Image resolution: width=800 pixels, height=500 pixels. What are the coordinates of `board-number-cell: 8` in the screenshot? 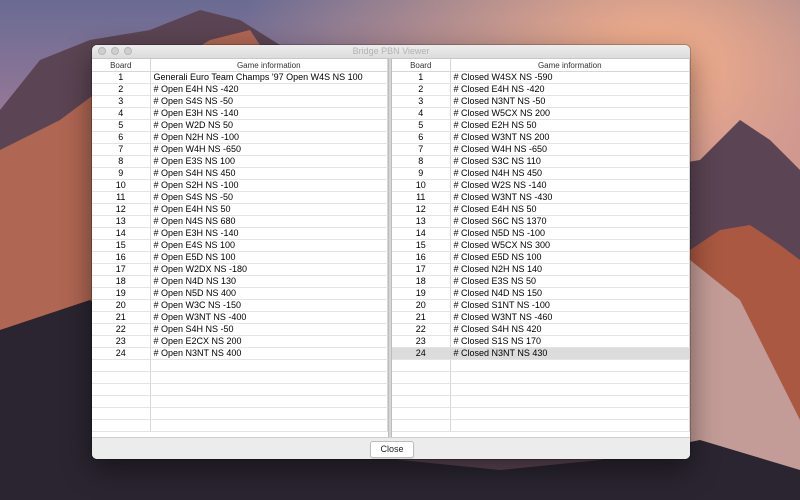 It's located at (121, 161).